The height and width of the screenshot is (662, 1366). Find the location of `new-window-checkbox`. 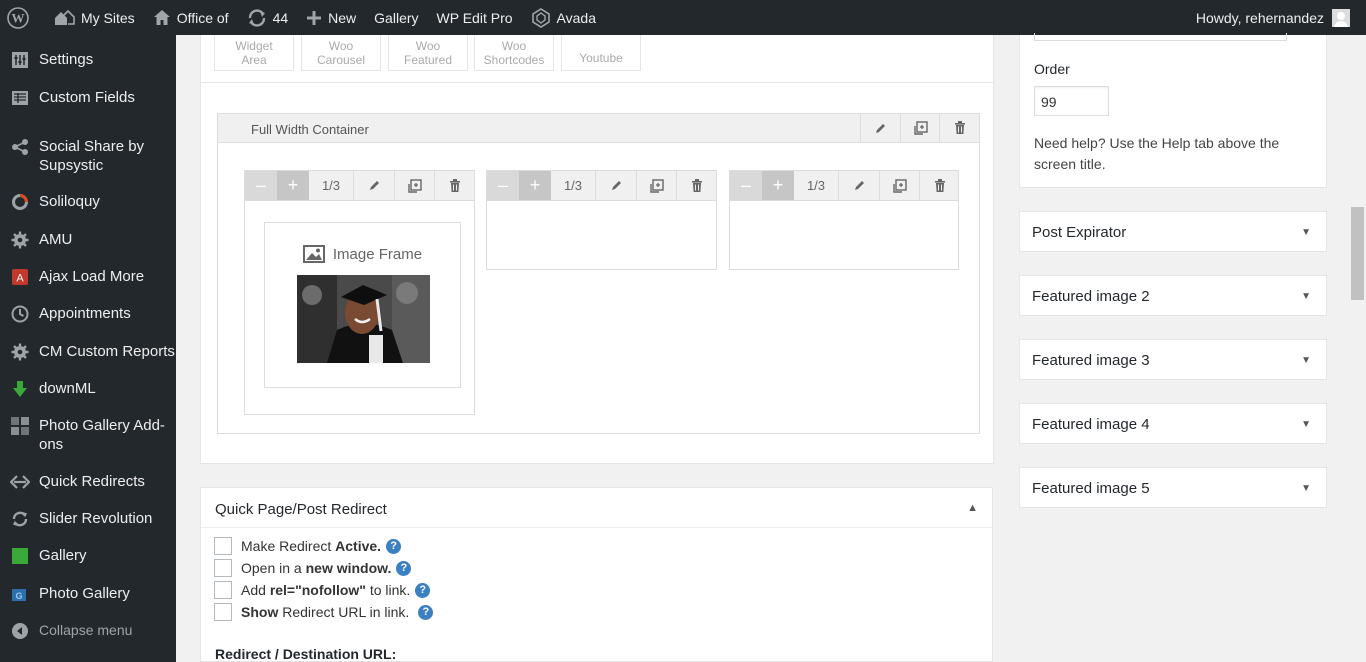

new-window-checkbox is located at coordinates (223, 568).